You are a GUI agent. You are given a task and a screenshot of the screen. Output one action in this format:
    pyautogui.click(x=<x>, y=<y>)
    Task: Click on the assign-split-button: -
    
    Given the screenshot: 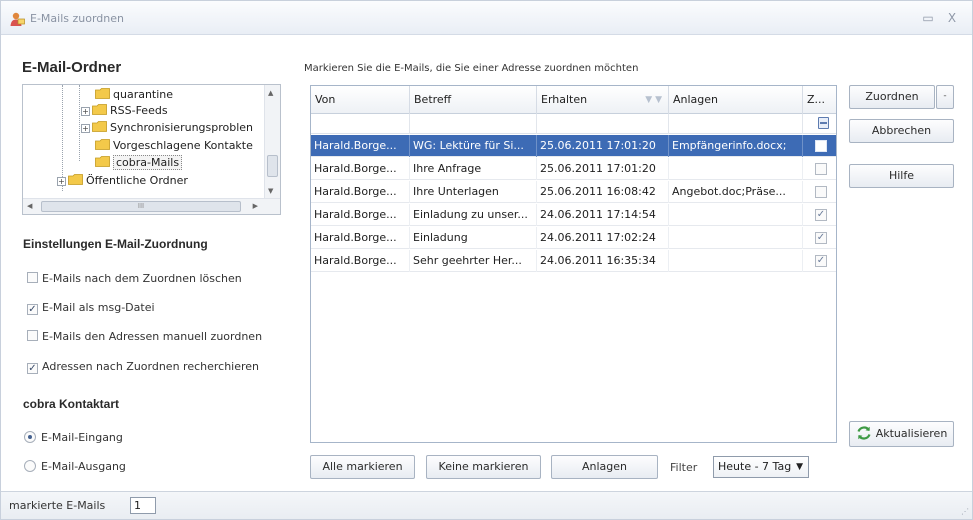 What is the action you would take?
    pyautogui.click(x=945, y=97)
    